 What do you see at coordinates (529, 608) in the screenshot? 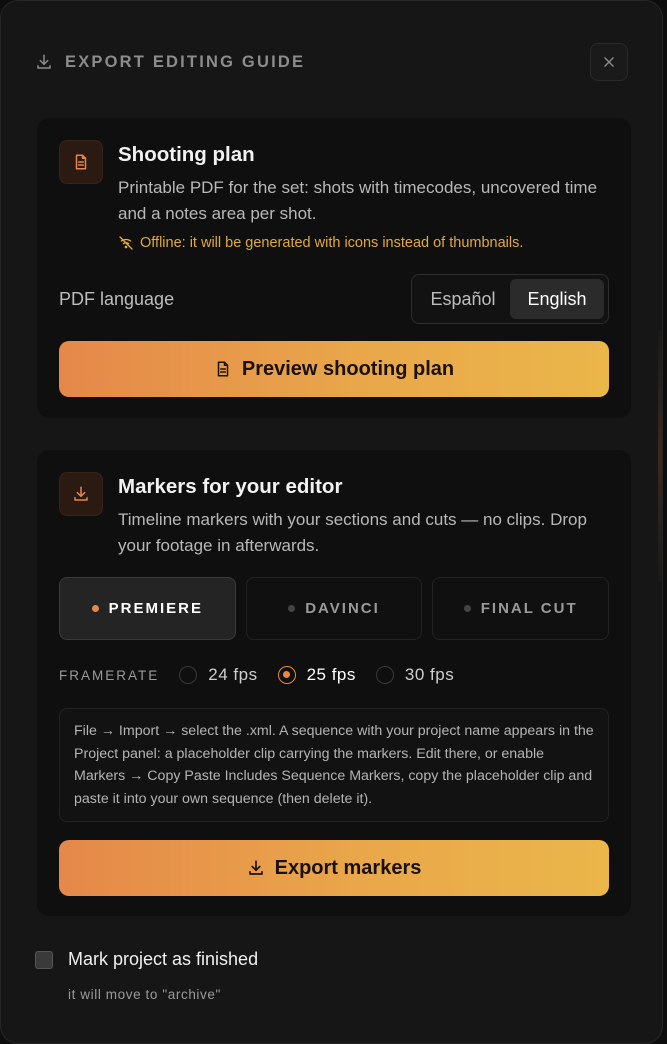
I see `tool-final-cut-label: FINAL CUT` at bounding box center [529, 608].